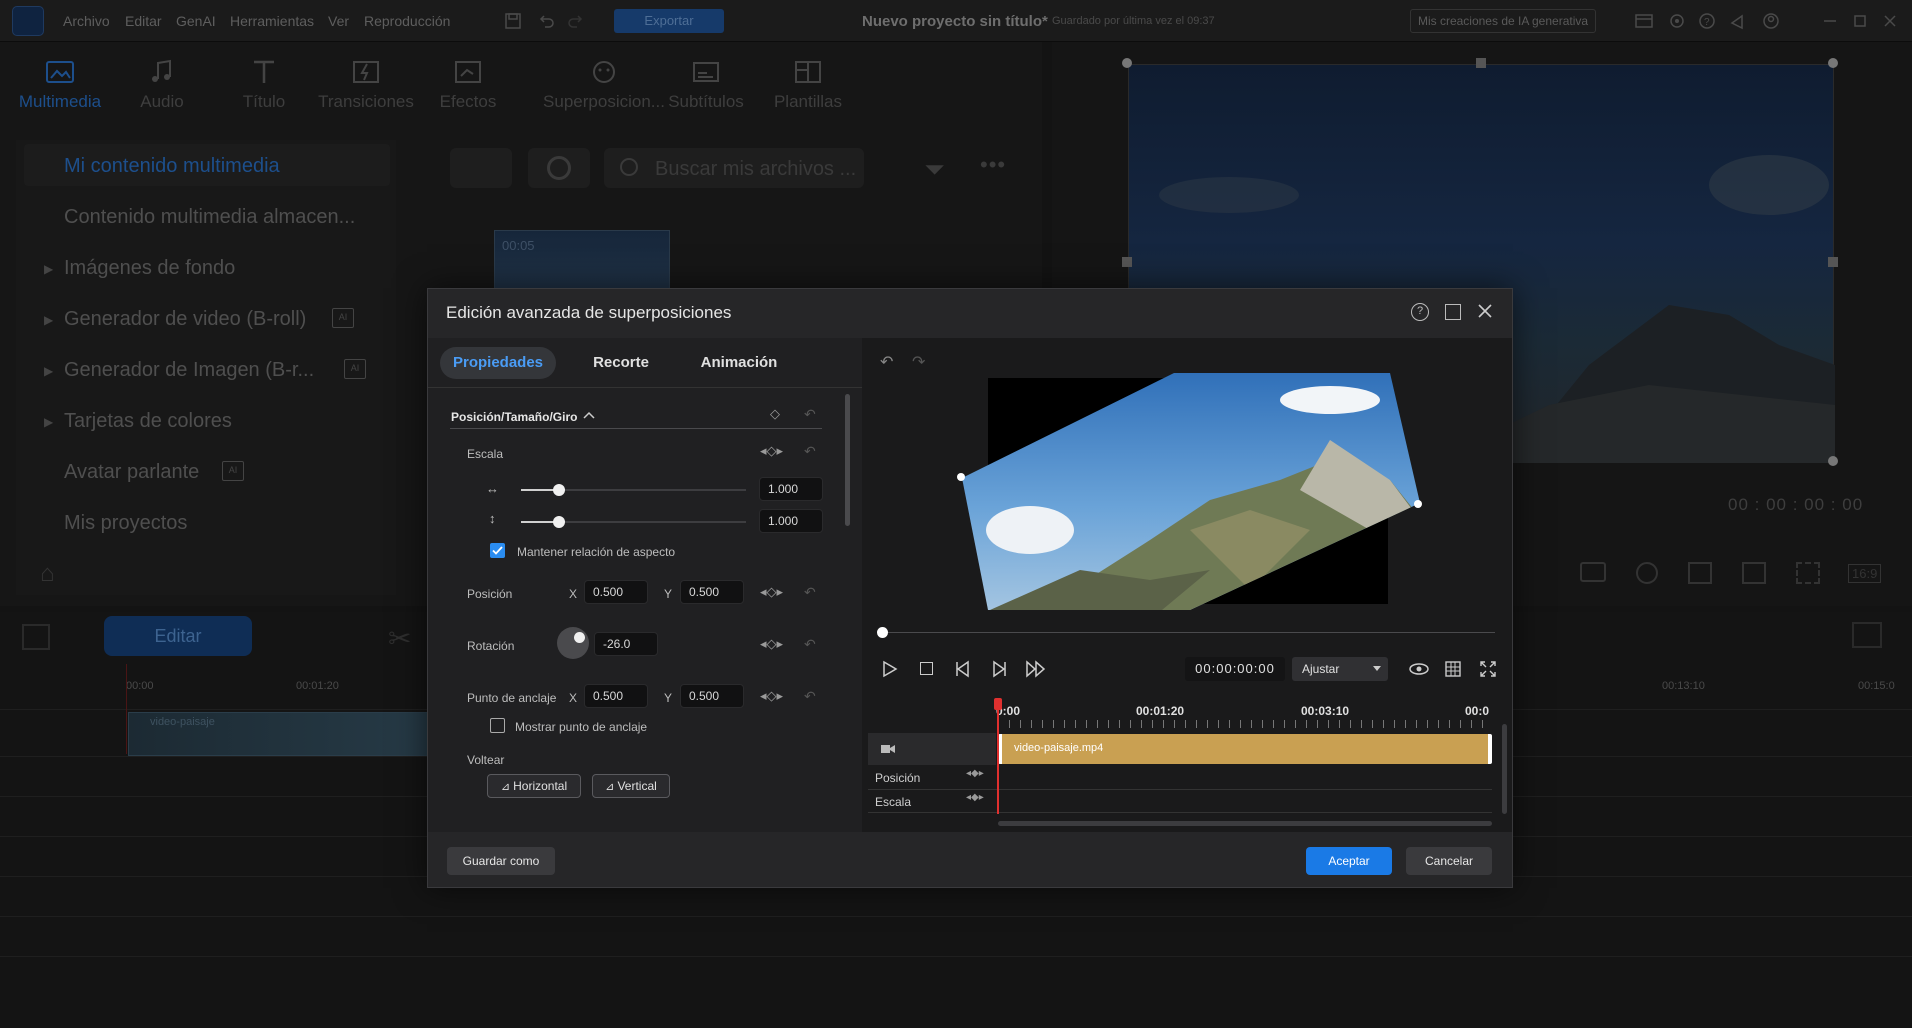 The image size is (1912, 1028). Describe the element at coordinates (534, 786) in the screenshot. I see `flip-horizontal-button: ⊿ Horizontal` at that location.